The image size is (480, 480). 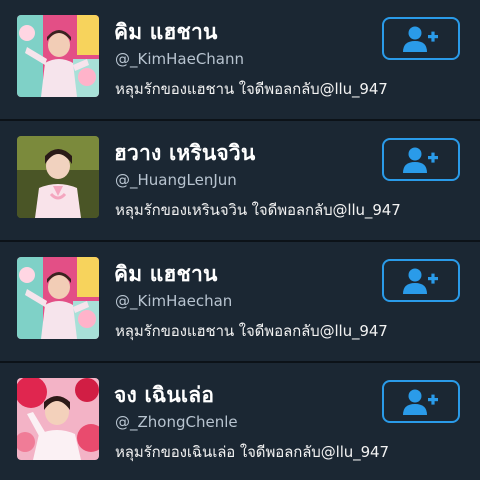 What do you see at coordinates (164, 395) in the screenshot?
I see `display-name: จง เฉินเล่อ` at bounding box center [164, 395].